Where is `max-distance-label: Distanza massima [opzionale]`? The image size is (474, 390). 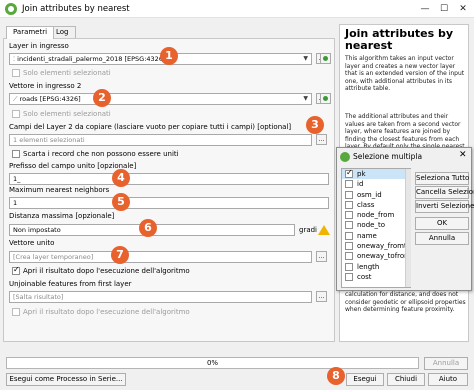 max-distance-label: Distanza massima [opzionale] is located at coordinates (62, 216).